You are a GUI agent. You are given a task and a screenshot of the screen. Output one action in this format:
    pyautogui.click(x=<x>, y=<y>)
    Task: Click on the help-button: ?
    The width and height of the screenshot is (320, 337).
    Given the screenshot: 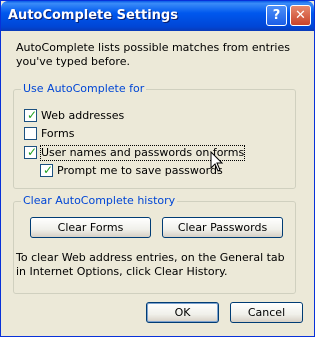 What is the action you would take?
    pyautogui.click(x=276, y=15)
    